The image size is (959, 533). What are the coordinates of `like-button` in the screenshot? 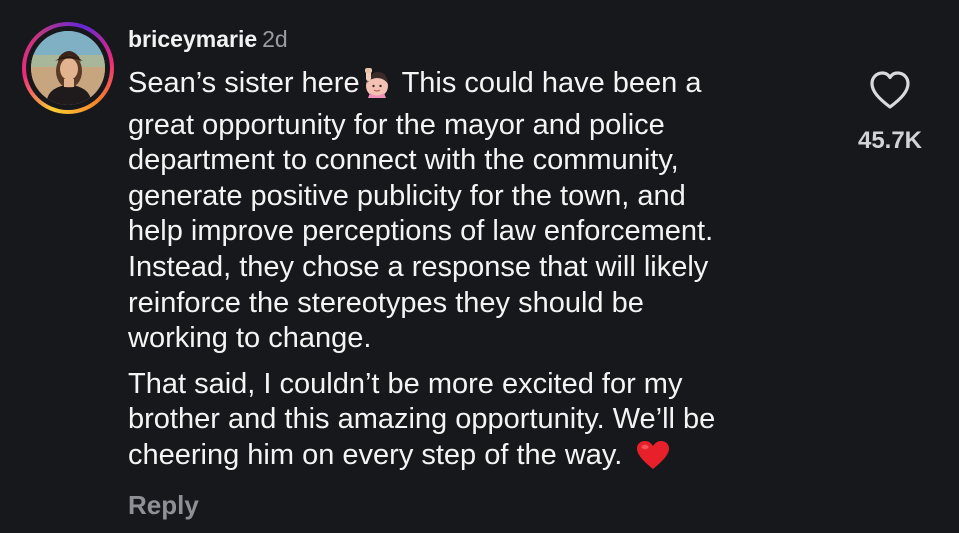 It's located at (890, 90).